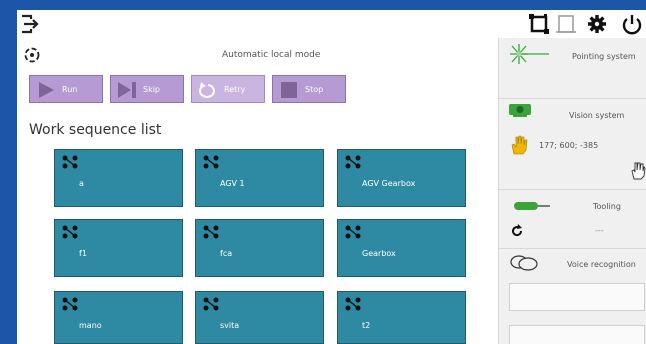 This screenshot has width=646, height=344. What do you see at coordinates (539, 24) in the screenshot?
I see `robot-frame-icon` at bounding box center [539, 24].